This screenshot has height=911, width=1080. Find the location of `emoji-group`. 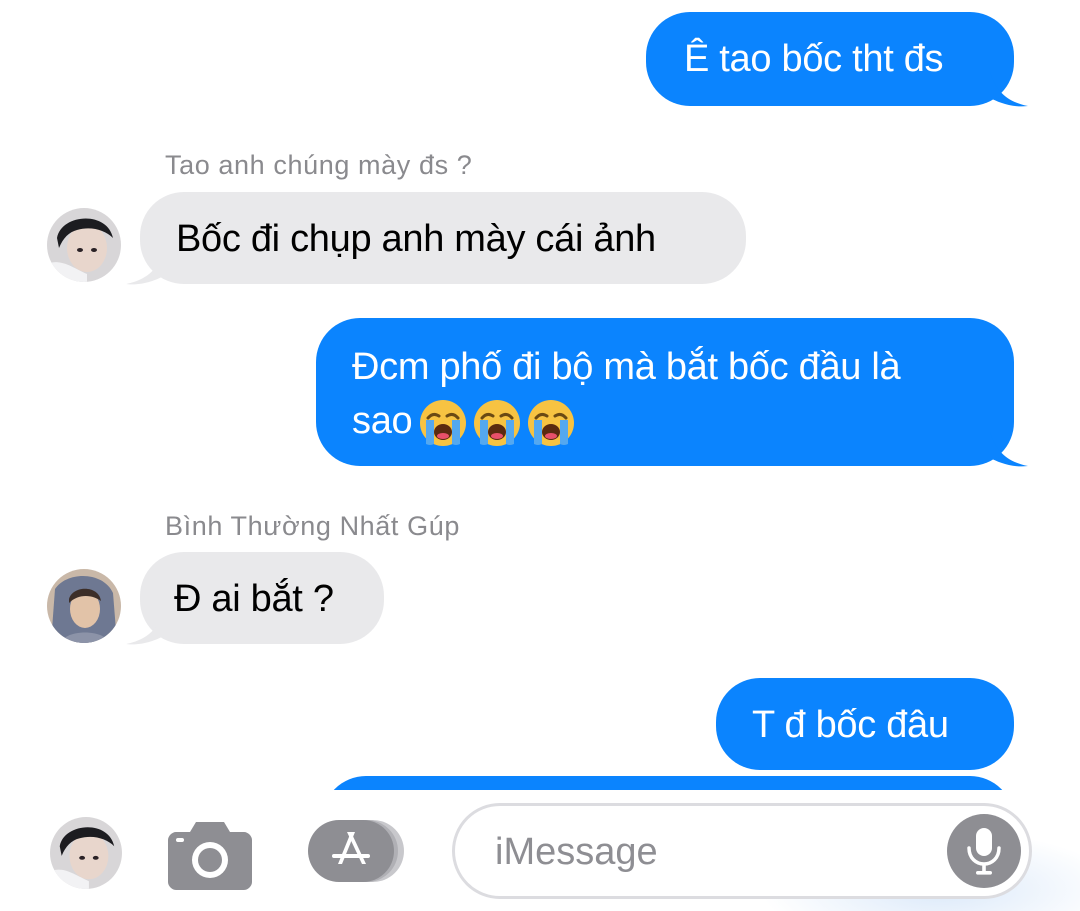

emoji-group is located at coordinates (499, 423).